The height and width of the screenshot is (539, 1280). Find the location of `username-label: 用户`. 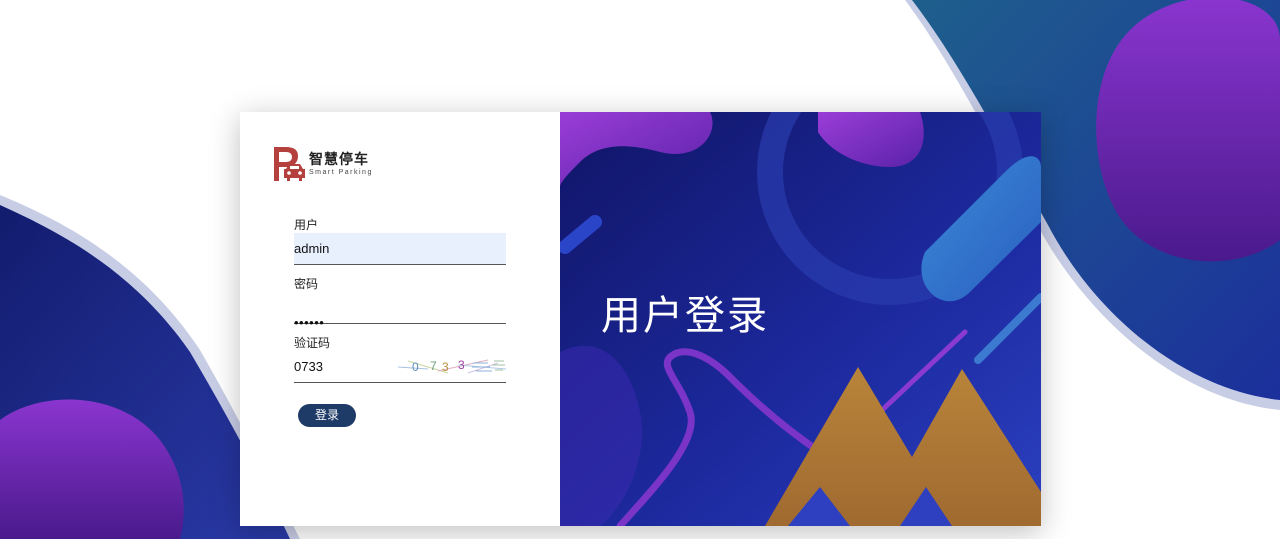

username-label: 用户 is located at coordinates (306, 225).